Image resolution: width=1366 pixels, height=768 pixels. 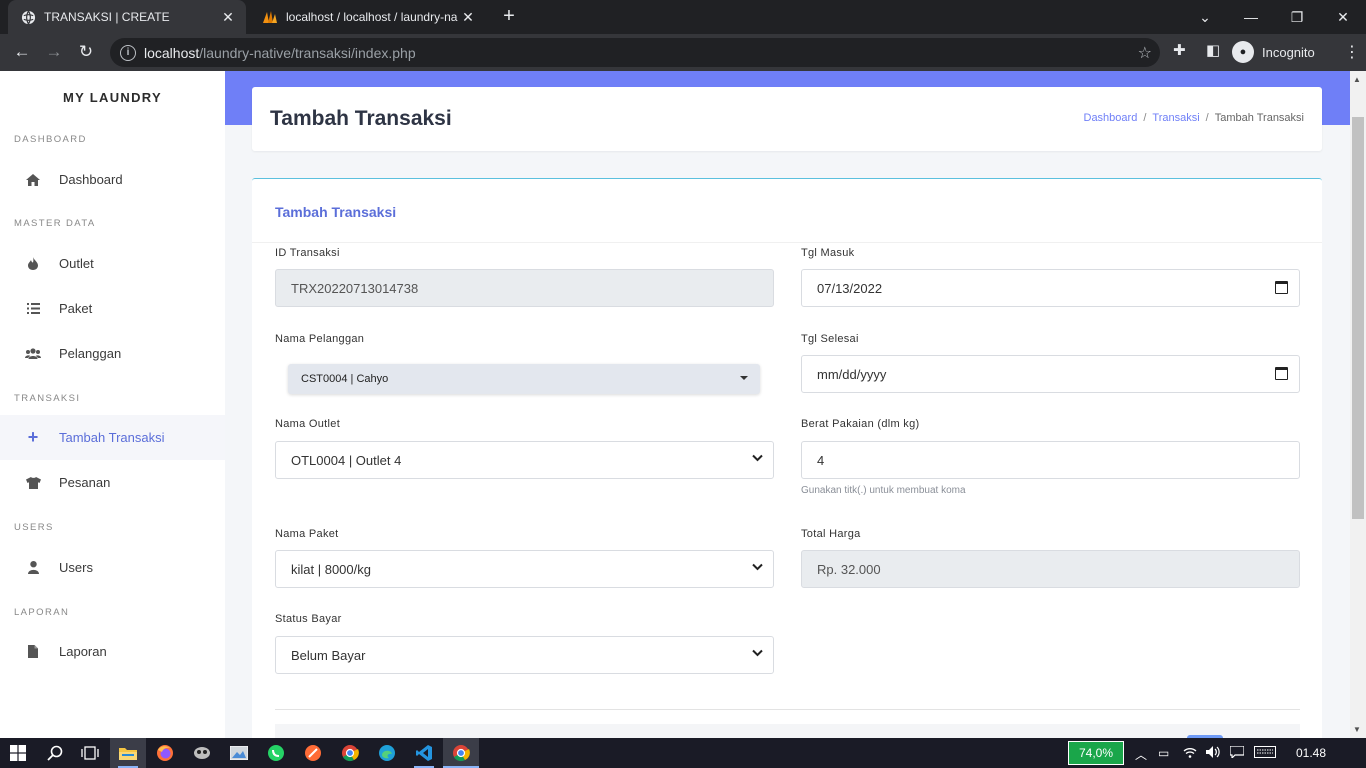 I want to click on vscode-icon, so click(x=424, y=753).